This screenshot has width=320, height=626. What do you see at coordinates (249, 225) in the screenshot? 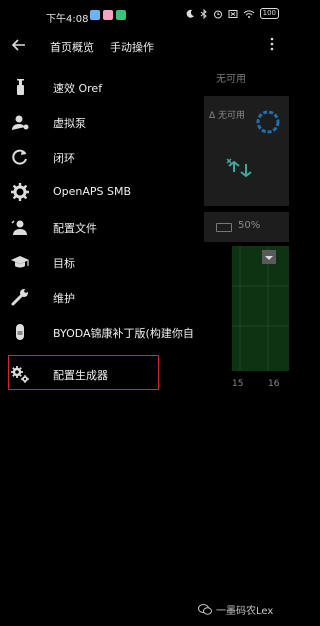
I see `bg-battery-pct: 50%` at bounding box center [249, 225].